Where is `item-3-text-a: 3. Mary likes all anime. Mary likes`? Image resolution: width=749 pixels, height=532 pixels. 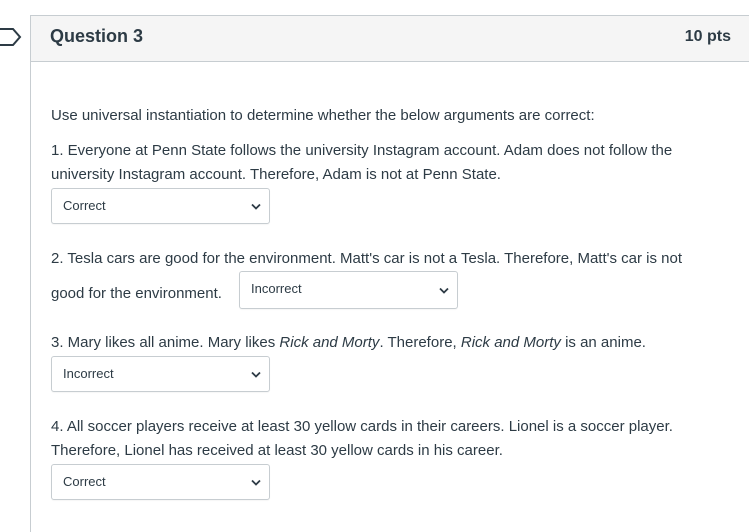 item-3-text-a: 3. Mary likes all anime. Mary likes is located at coordinates (165, 342).